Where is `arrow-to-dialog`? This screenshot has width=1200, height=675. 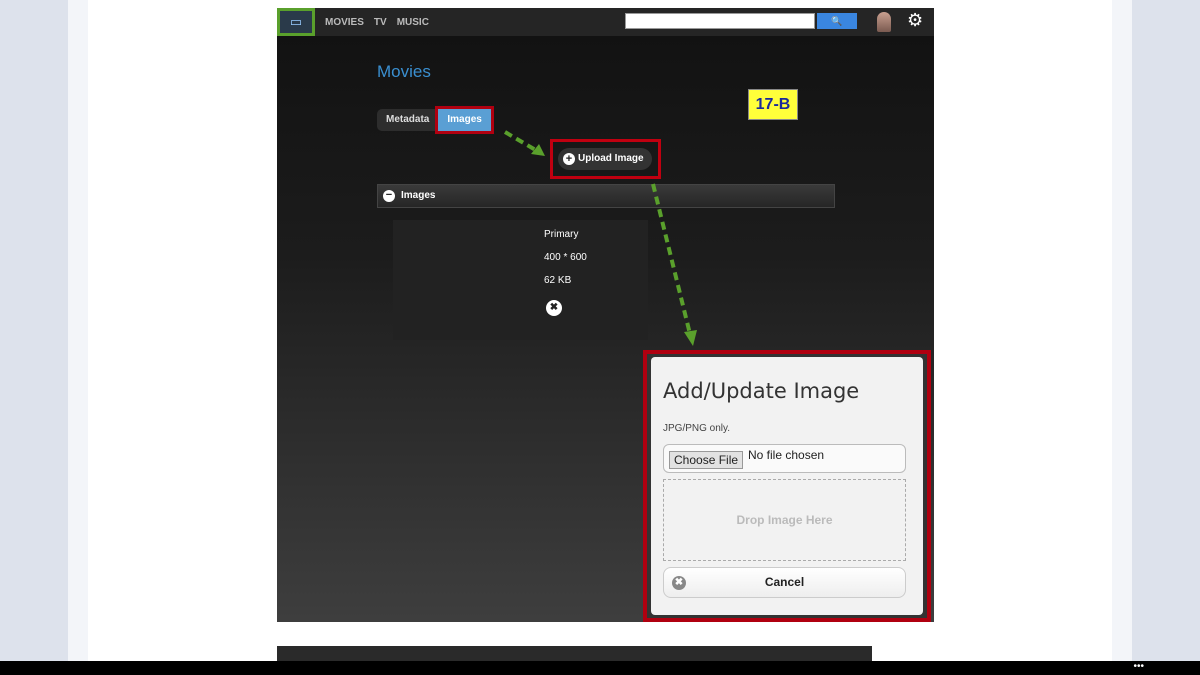
arrow-to-dialog is located at coordinates (671, 259).